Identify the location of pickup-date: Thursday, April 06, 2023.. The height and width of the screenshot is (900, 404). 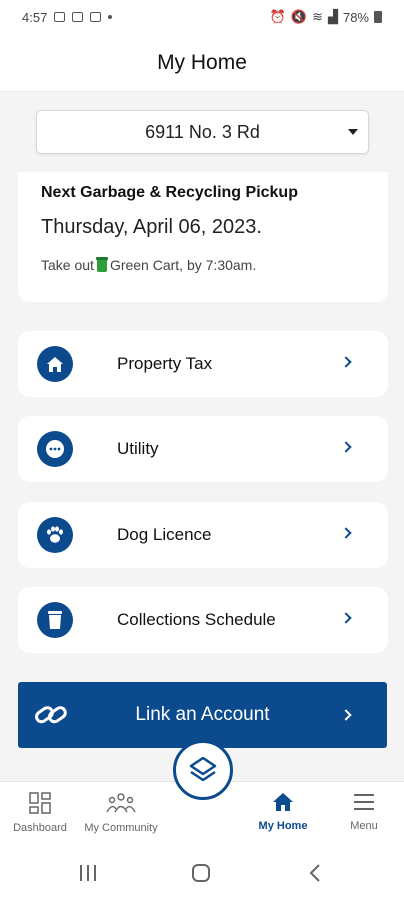
(151, 227).